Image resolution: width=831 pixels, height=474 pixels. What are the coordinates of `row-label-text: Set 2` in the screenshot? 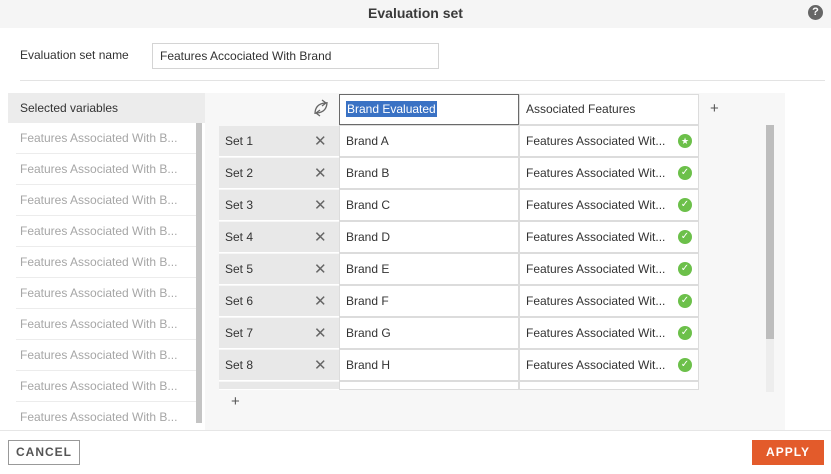 It's located at (239, 173).